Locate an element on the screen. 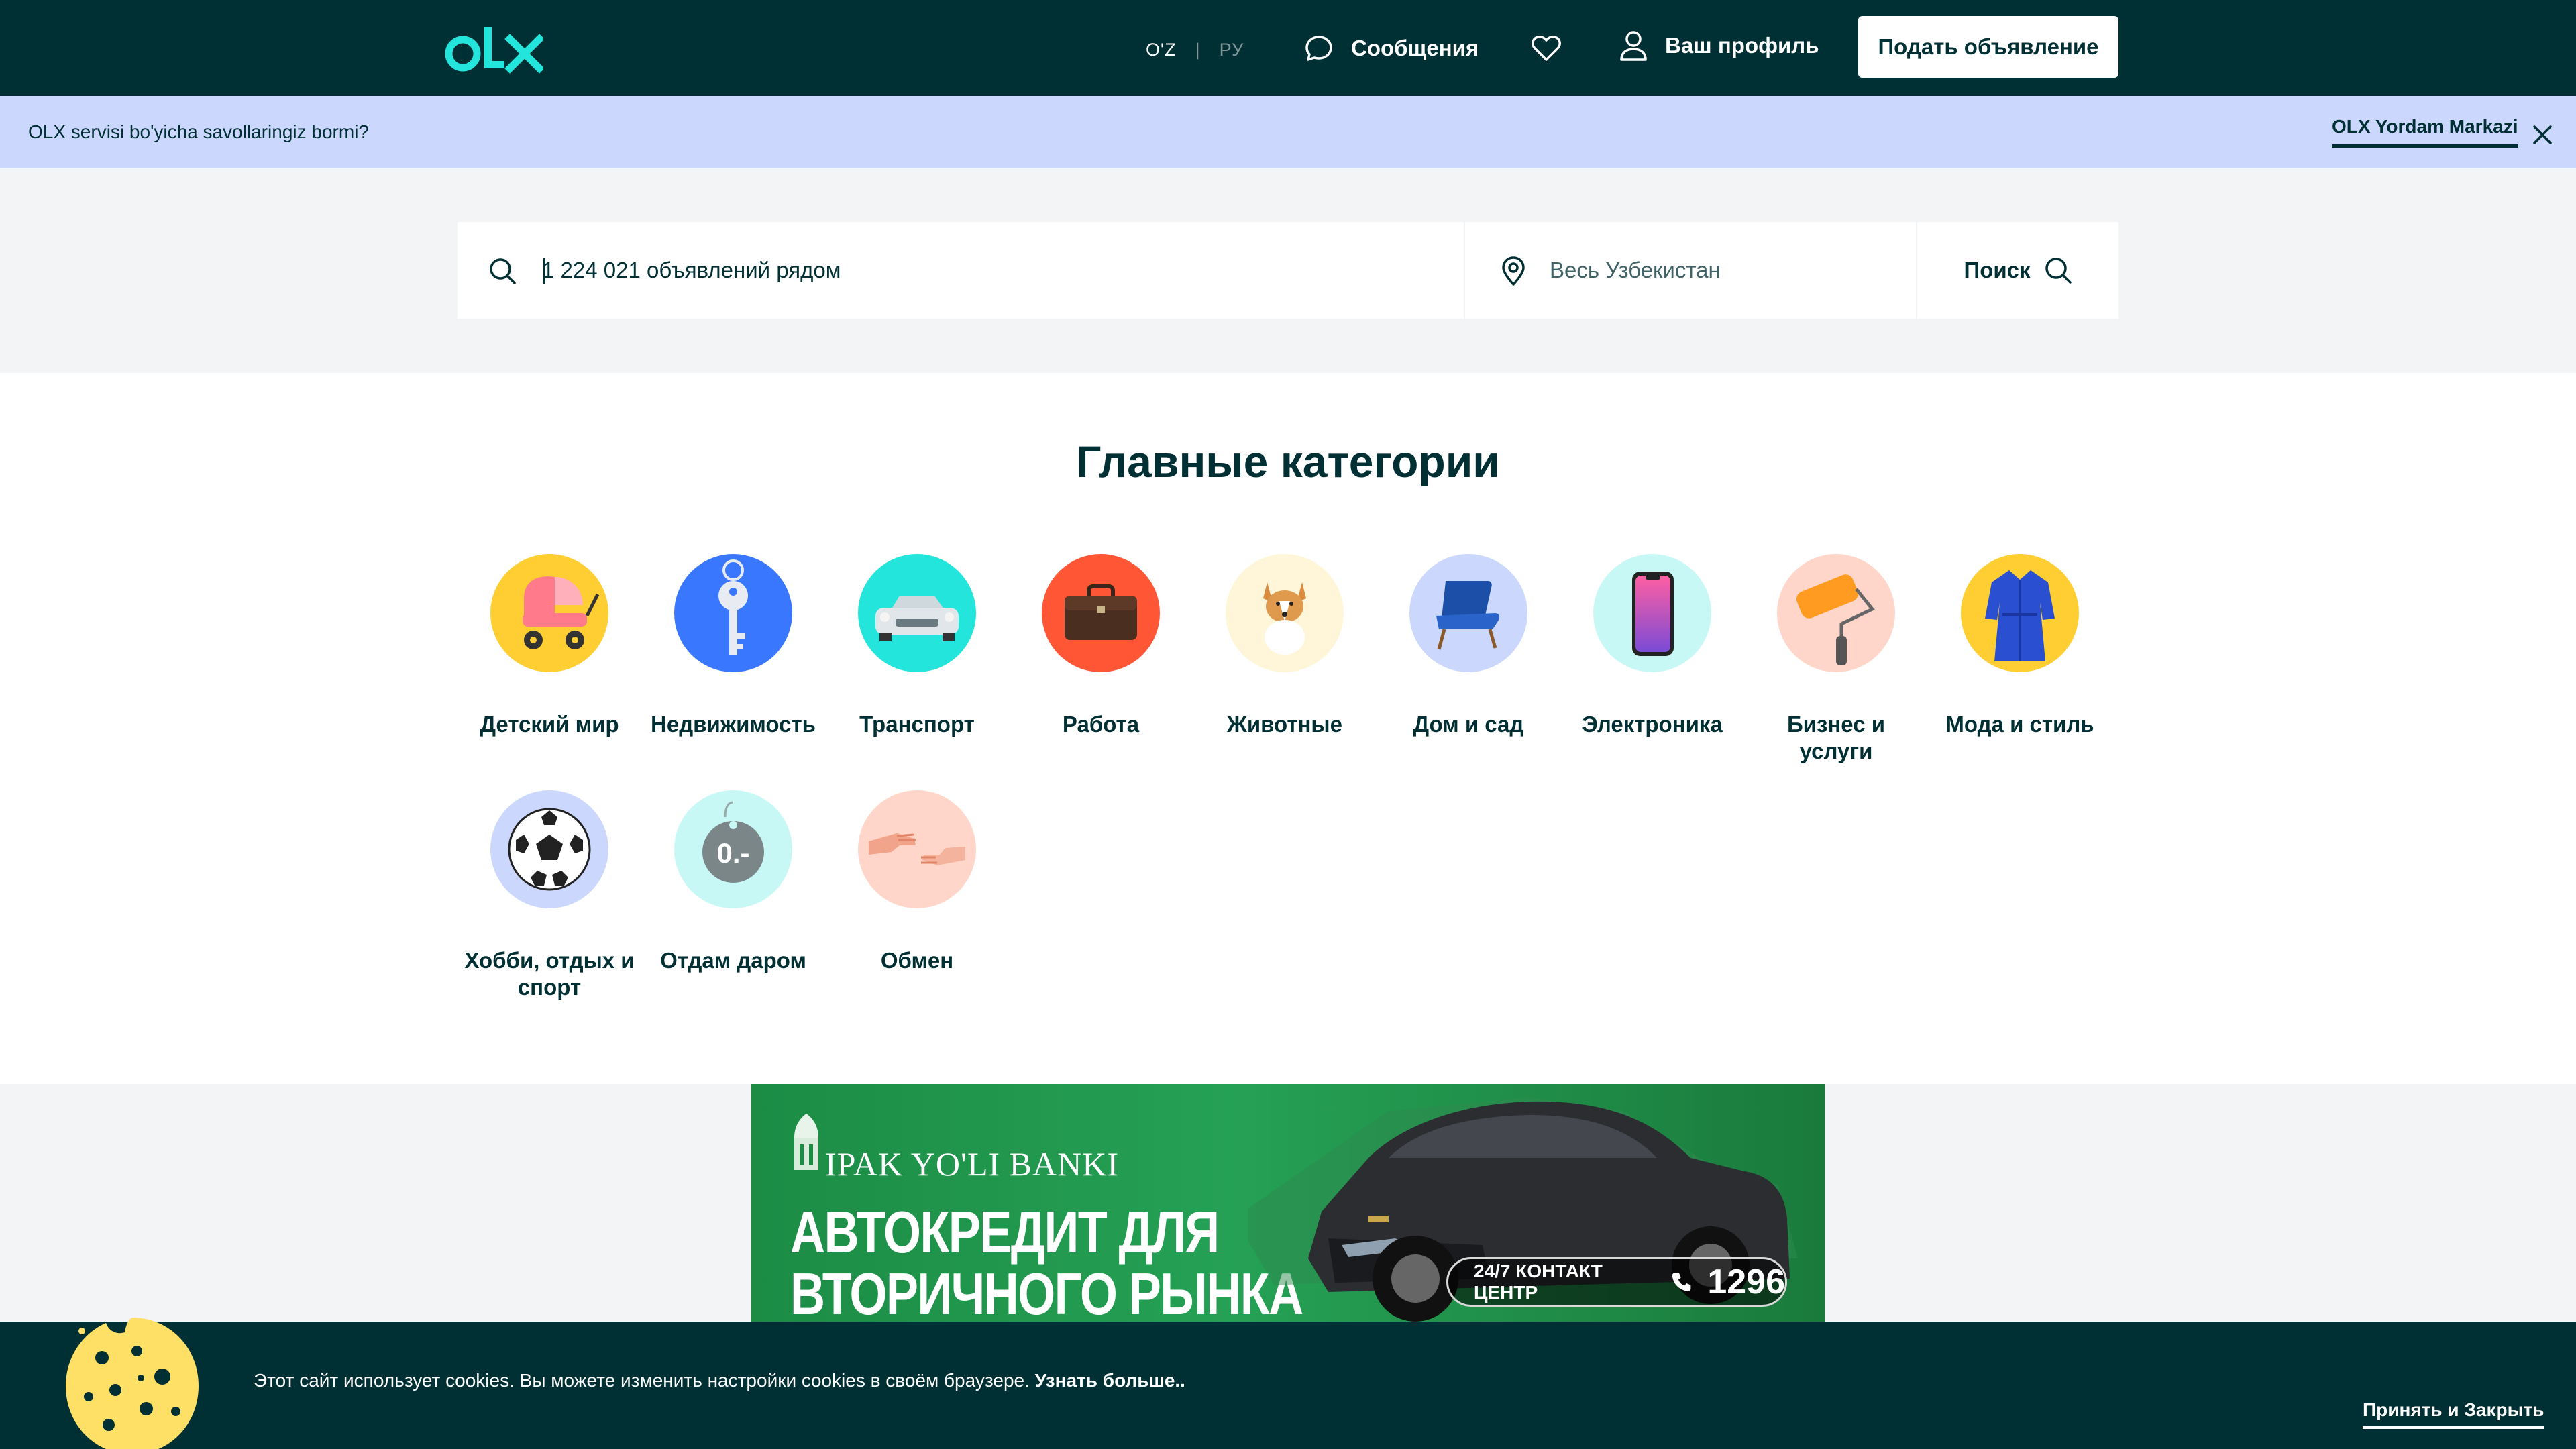 The image size is (2576, 1449). briefcase-icon is located at coordinates (1101, 612).